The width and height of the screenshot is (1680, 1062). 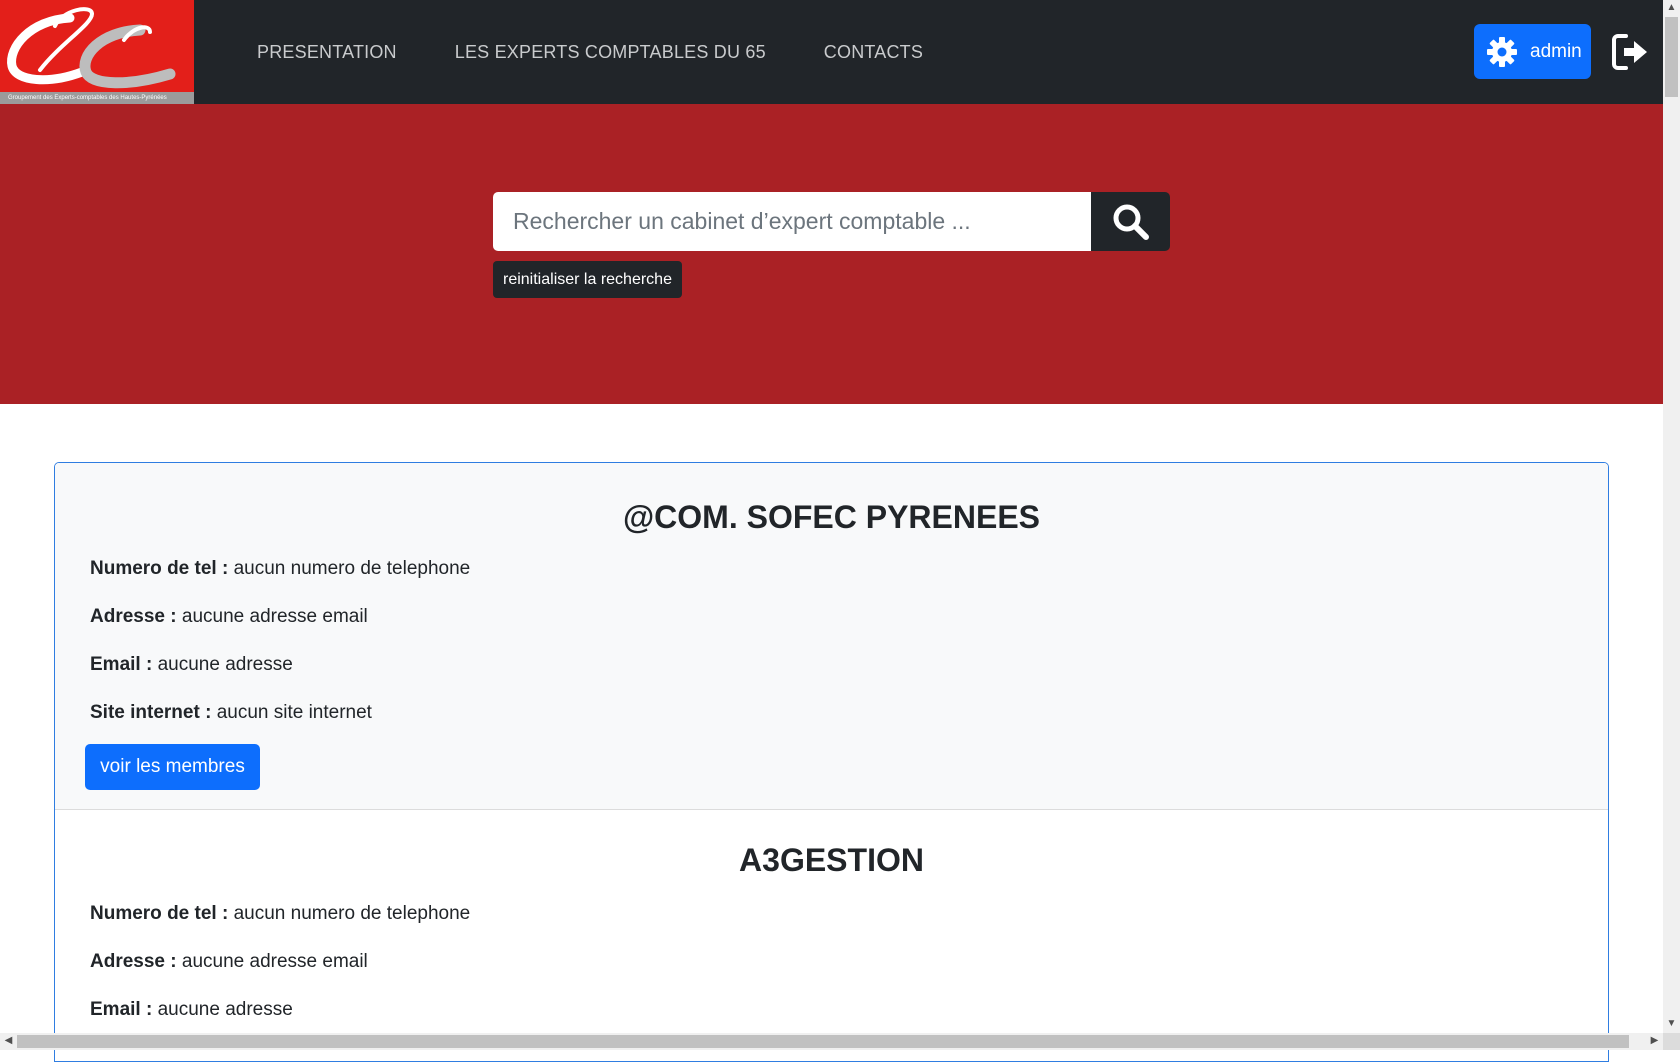 I want to click on nav-item-contacts: CONTACTS, so click(x=873, y=52).